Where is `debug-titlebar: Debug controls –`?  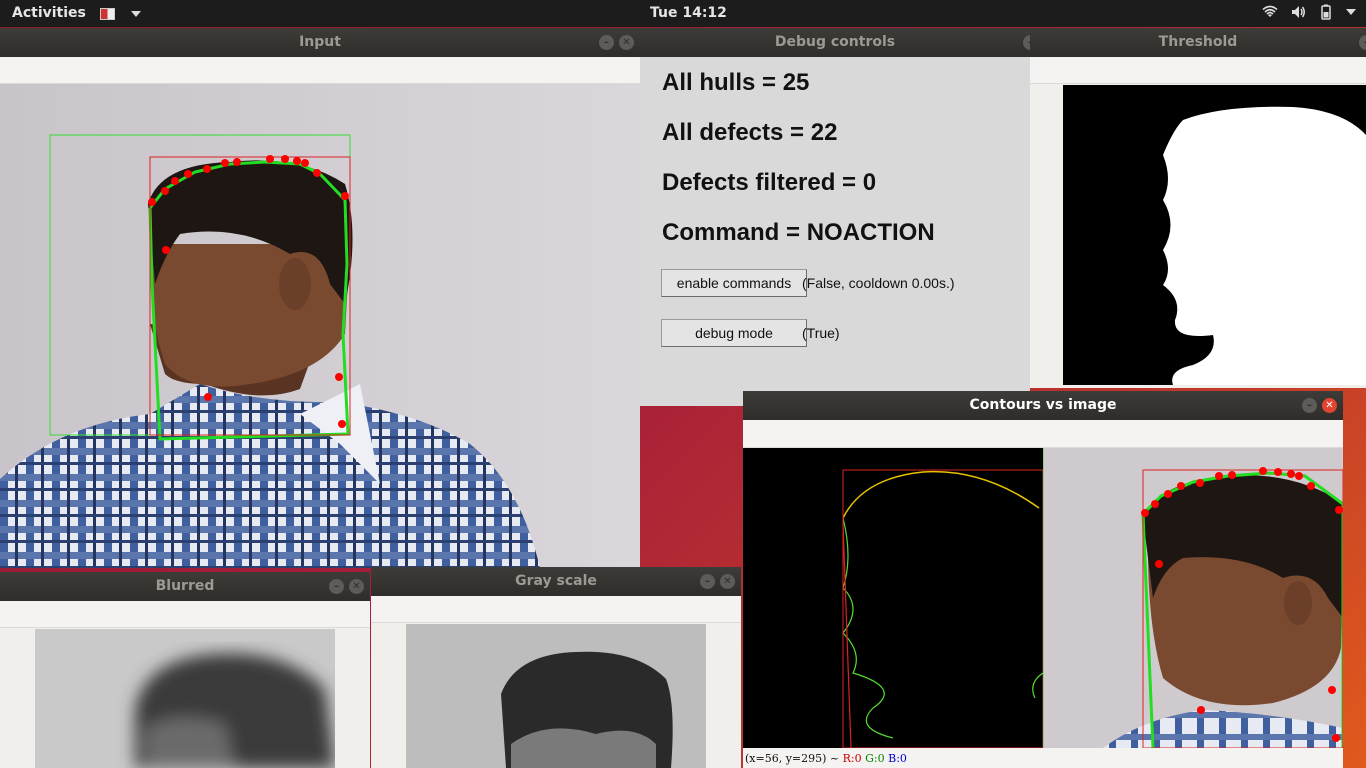
debug-titlebar: Debug controls – is located at coordinates (835, 42).